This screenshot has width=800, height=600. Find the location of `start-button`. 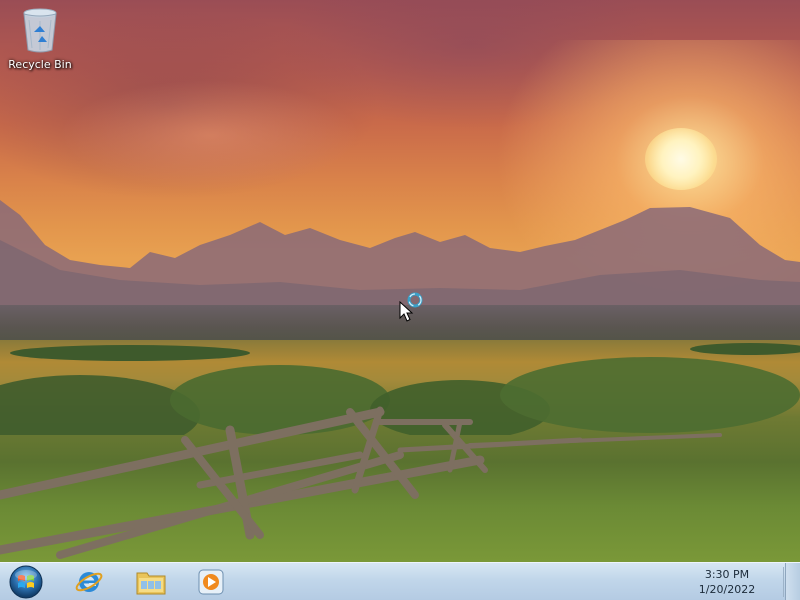

start-button is located at coordinates (26, 582).